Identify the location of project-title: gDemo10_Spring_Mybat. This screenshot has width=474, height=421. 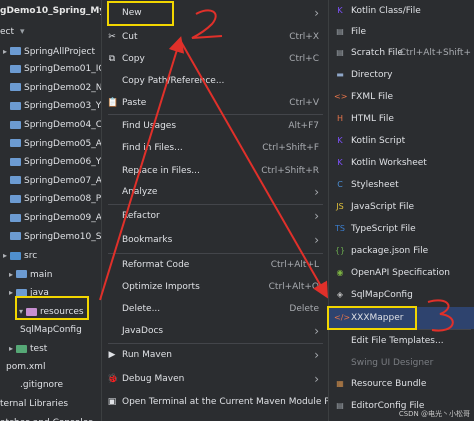
(52, 11).